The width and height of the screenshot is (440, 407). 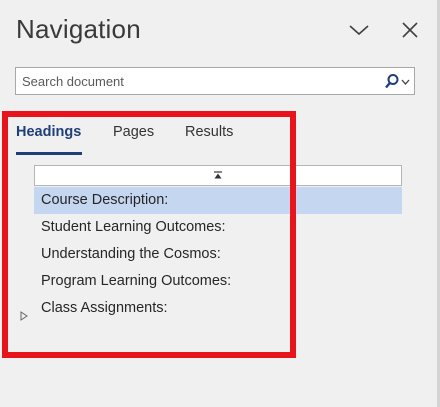 I want to click on heading-item-student-learning-outcomes: Student Learning Outcomes:, so click(x=218, y=227).